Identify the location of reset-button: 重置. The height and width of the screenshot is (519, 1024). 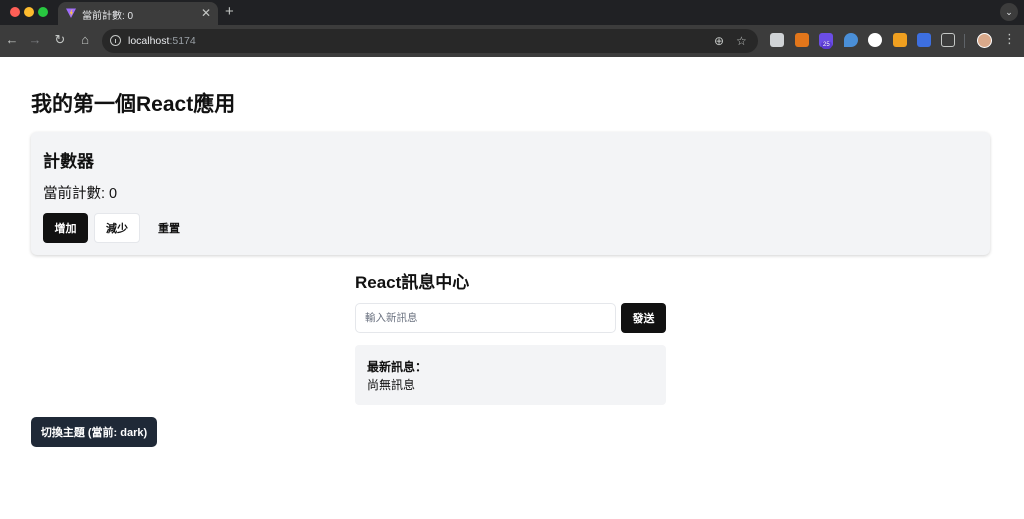
(169, 228).